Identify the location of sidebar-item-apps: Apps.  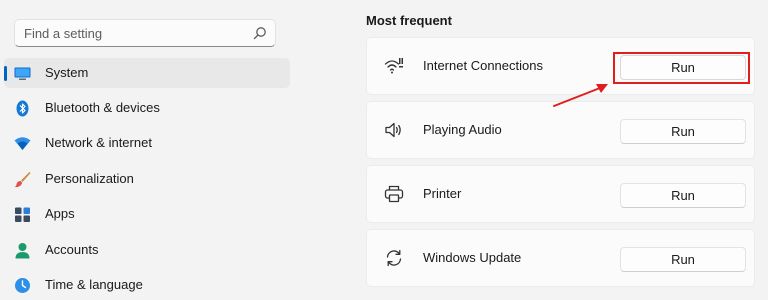
(147, 214).